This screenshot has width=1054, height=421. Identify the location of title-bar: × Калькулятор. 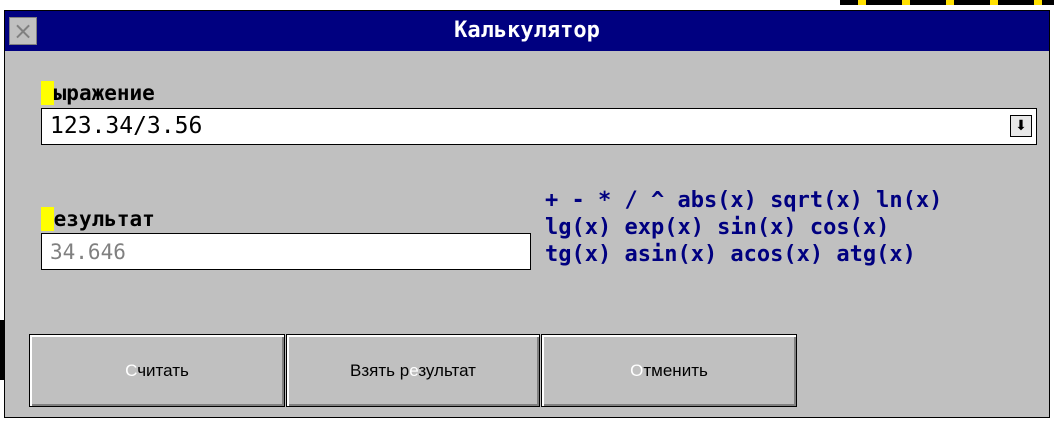
(527, 31).